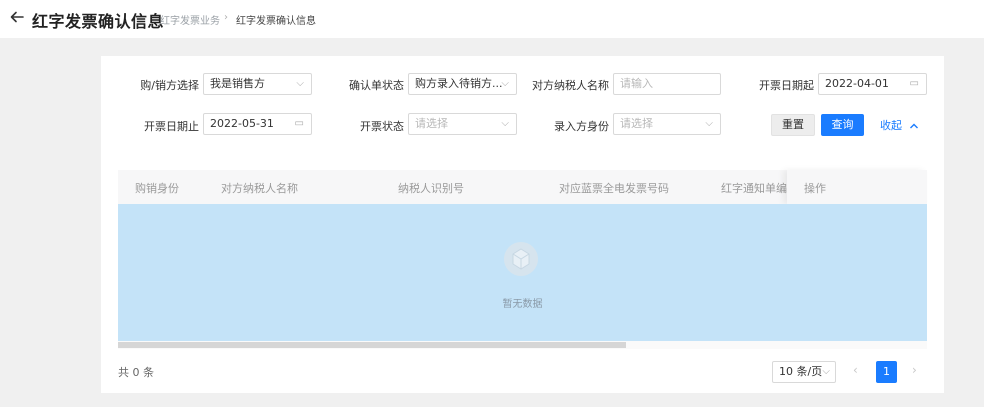 The height and width of the screenshot is (407, 984). Describe the element at coordinates (855, 370) in the screenshot. I see `prev-page-icon: ‹` at that location.